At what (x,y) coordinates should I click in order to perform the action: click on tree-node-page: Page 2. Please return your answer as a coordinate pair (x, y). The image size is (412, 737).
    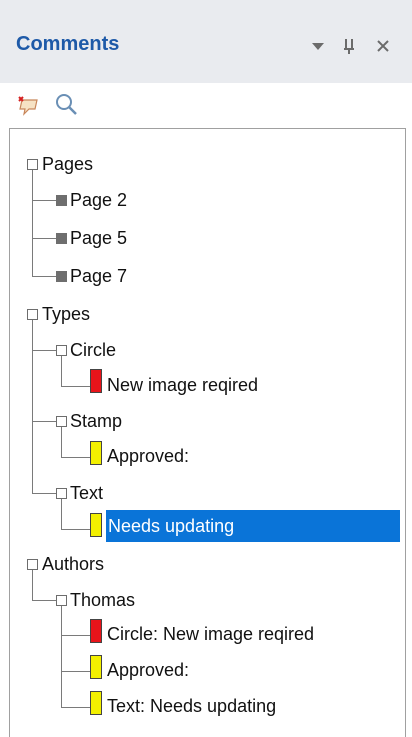
    Looking at the image, I should click on (98, 200).